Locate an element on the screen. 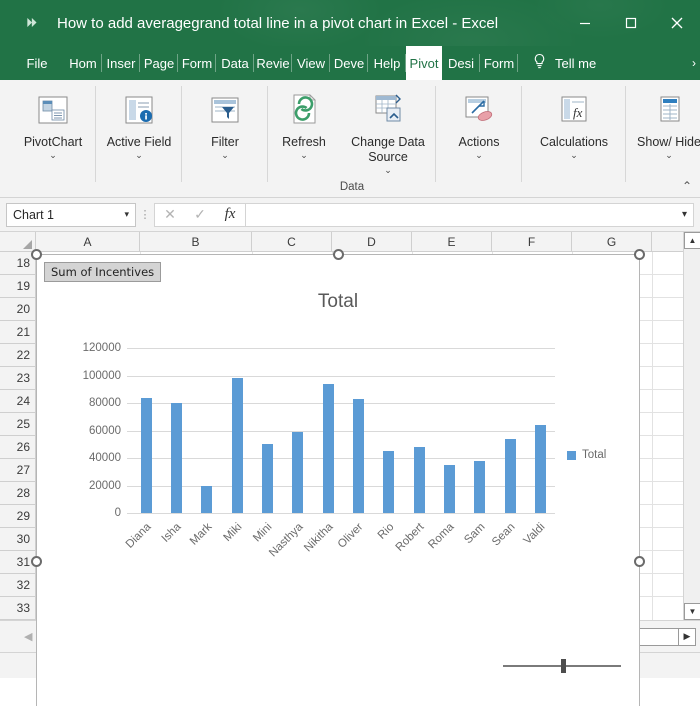 The width and height of the screenshot is (700, 706). row-header: 23 is located at coordinates (18, 378).